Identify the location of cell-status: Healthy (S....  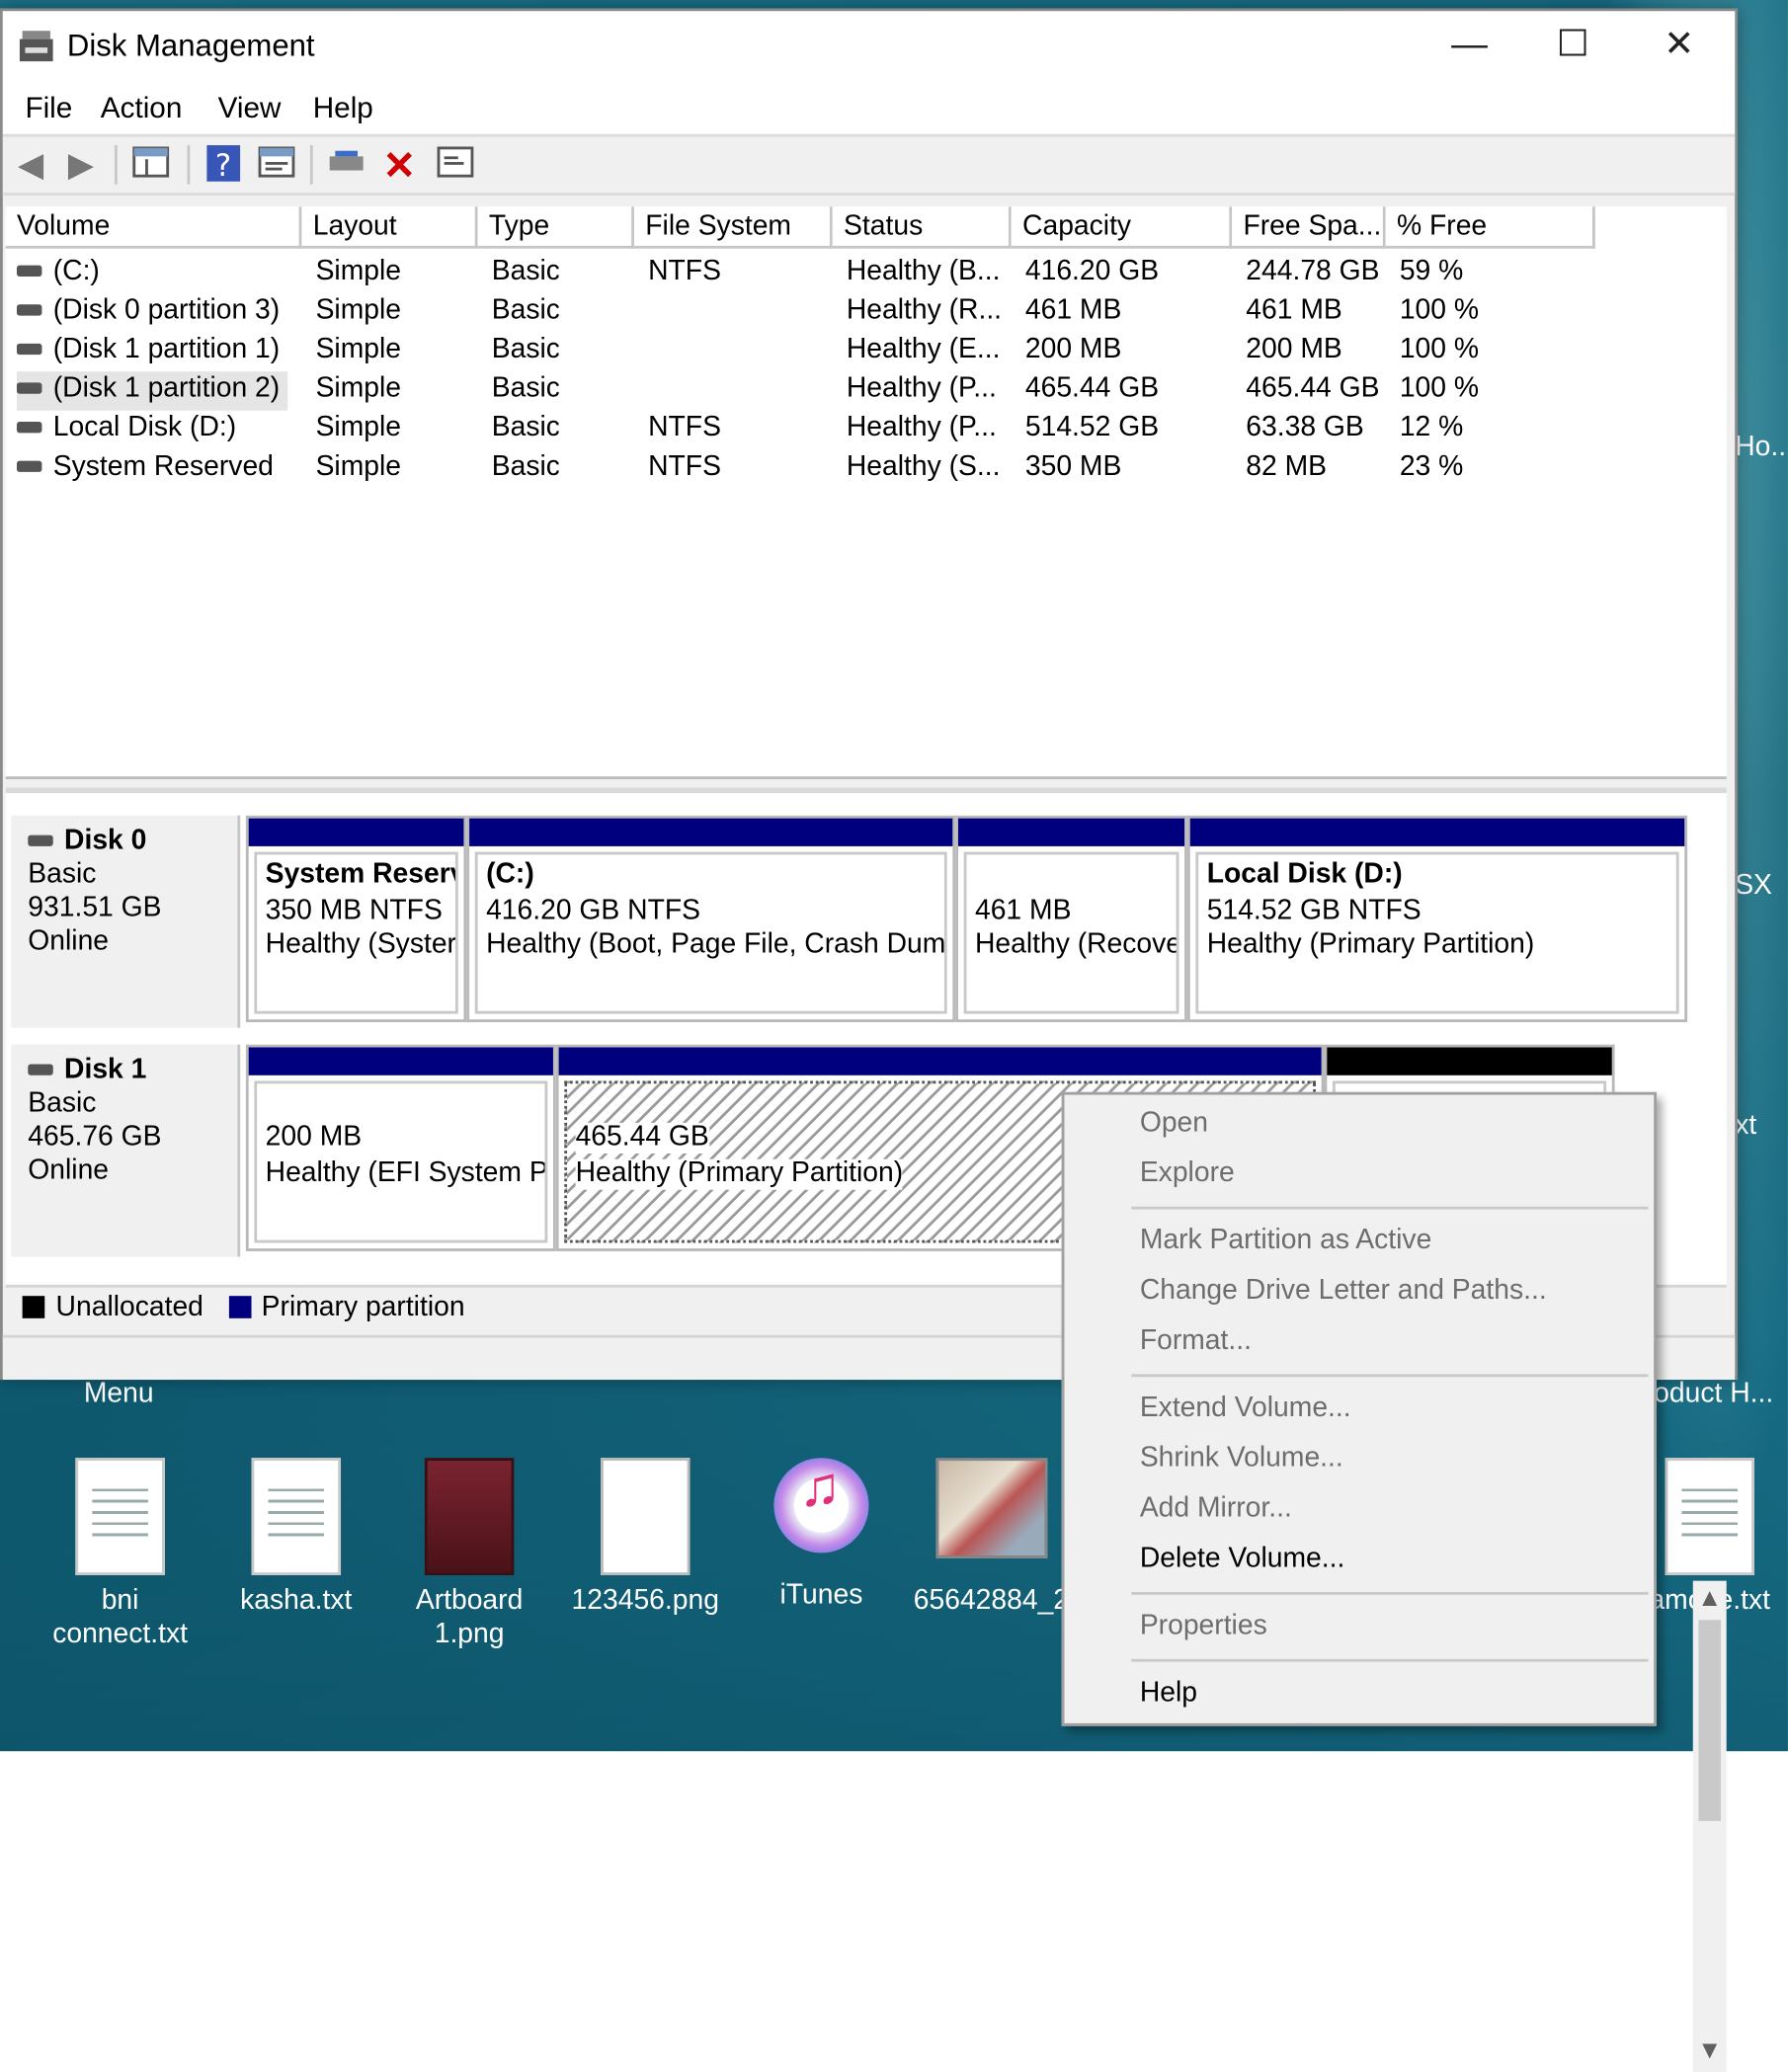
(923, 468).